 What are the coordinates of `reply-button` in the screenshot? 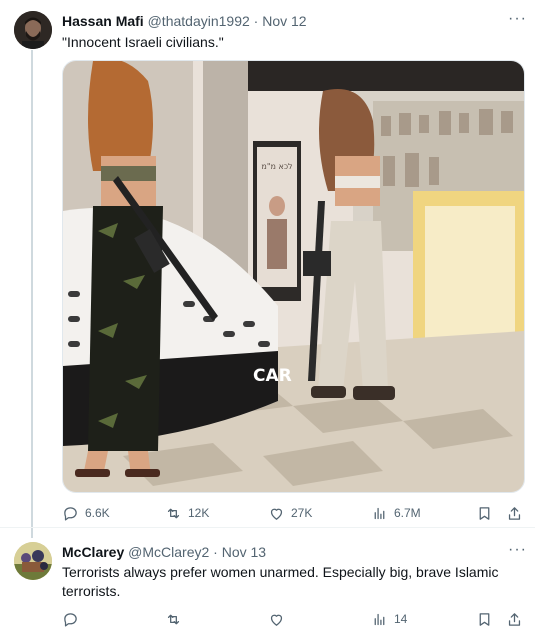 It's located at (73, 619).